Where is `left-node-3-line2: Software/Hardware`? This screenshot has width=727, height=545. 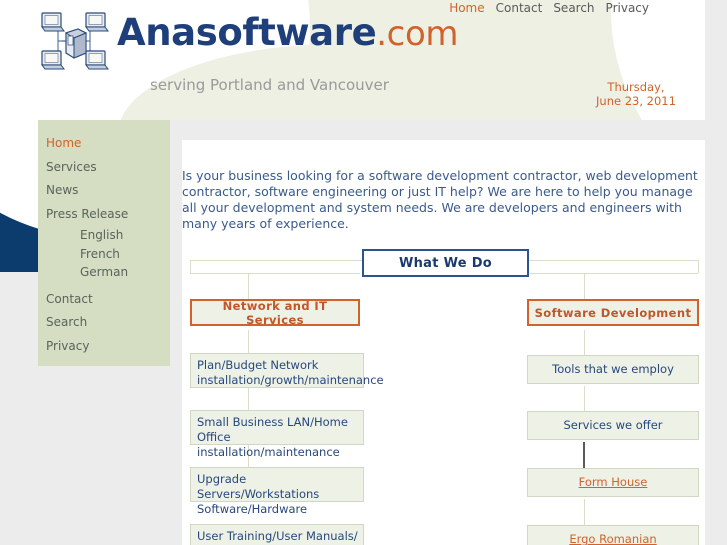 left-node-3-line2: Software/Hardware is located at coordinates (252, 509).